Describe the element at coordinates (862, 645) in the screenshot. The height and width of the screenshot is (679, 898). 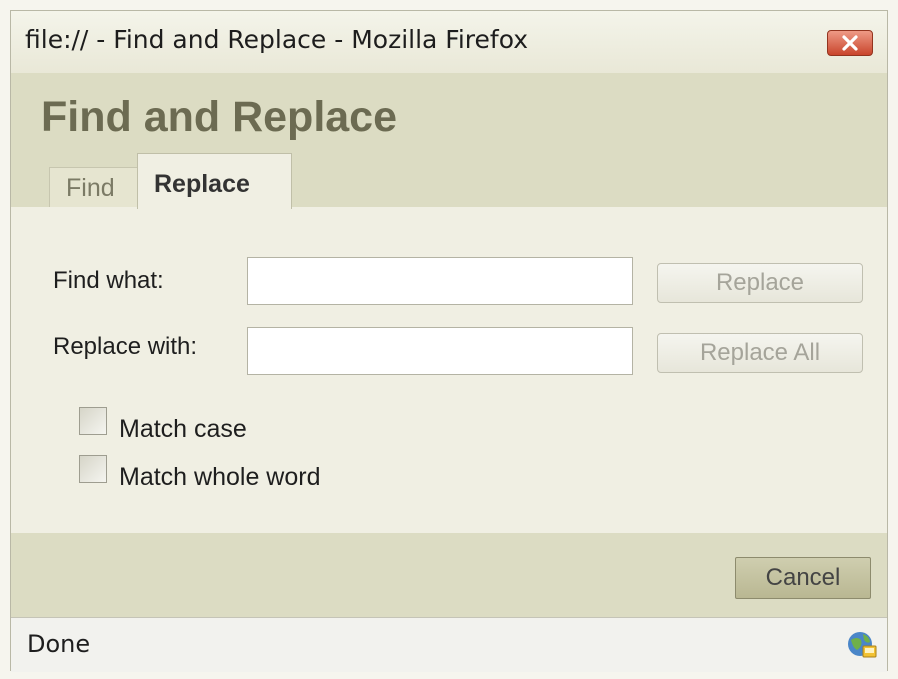
I see `network-globe-icon` at that location.